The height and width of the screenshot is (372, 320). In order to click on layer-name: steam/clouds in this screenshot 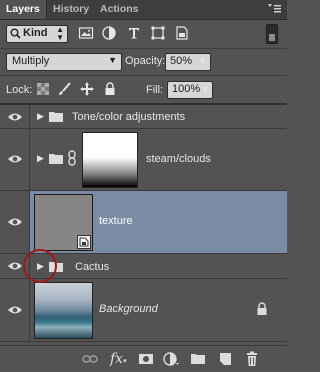, I will do `click(178, 159)`.